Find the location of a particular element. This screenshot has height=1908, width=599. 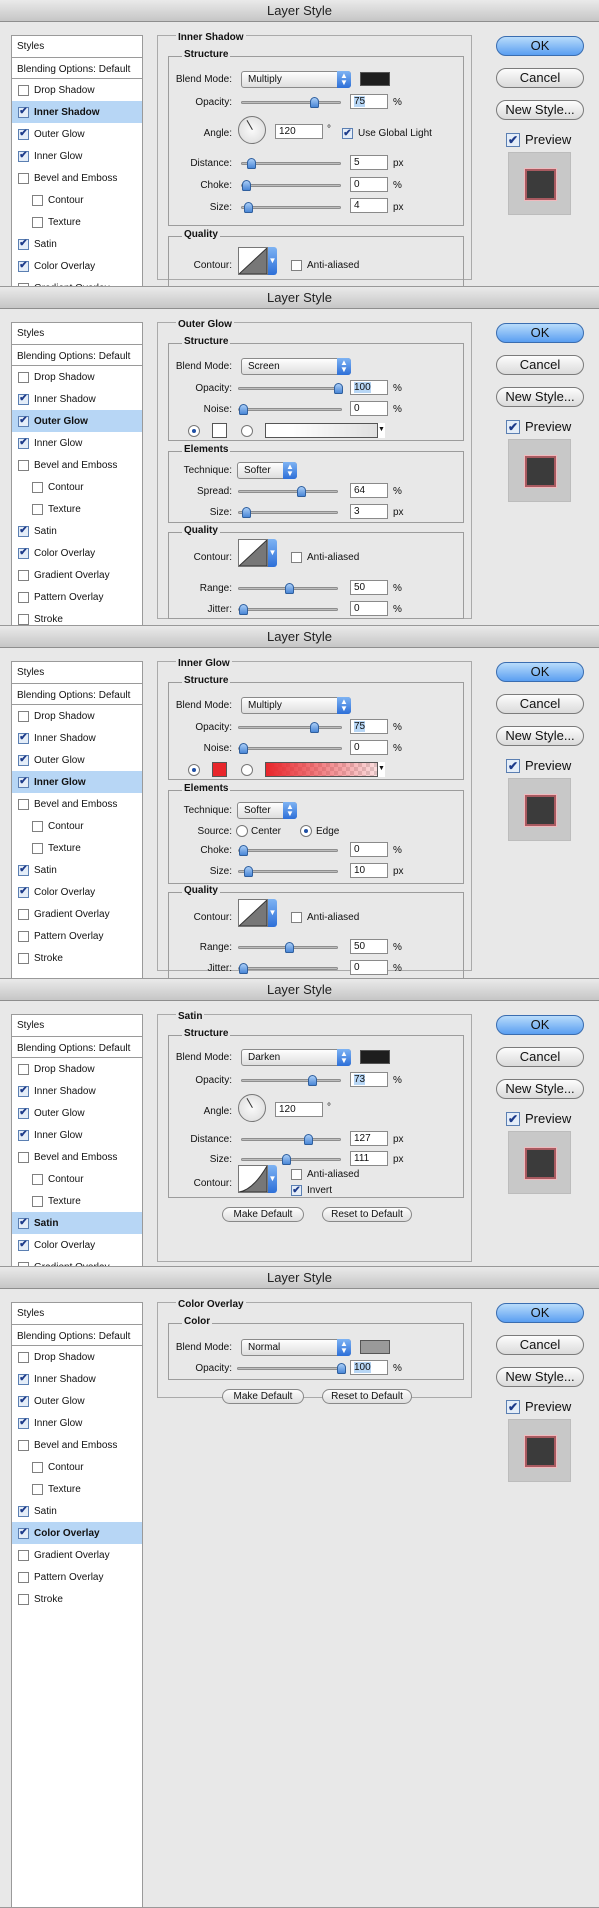

styles-header: Styles is located at coordinates (77, 1026).